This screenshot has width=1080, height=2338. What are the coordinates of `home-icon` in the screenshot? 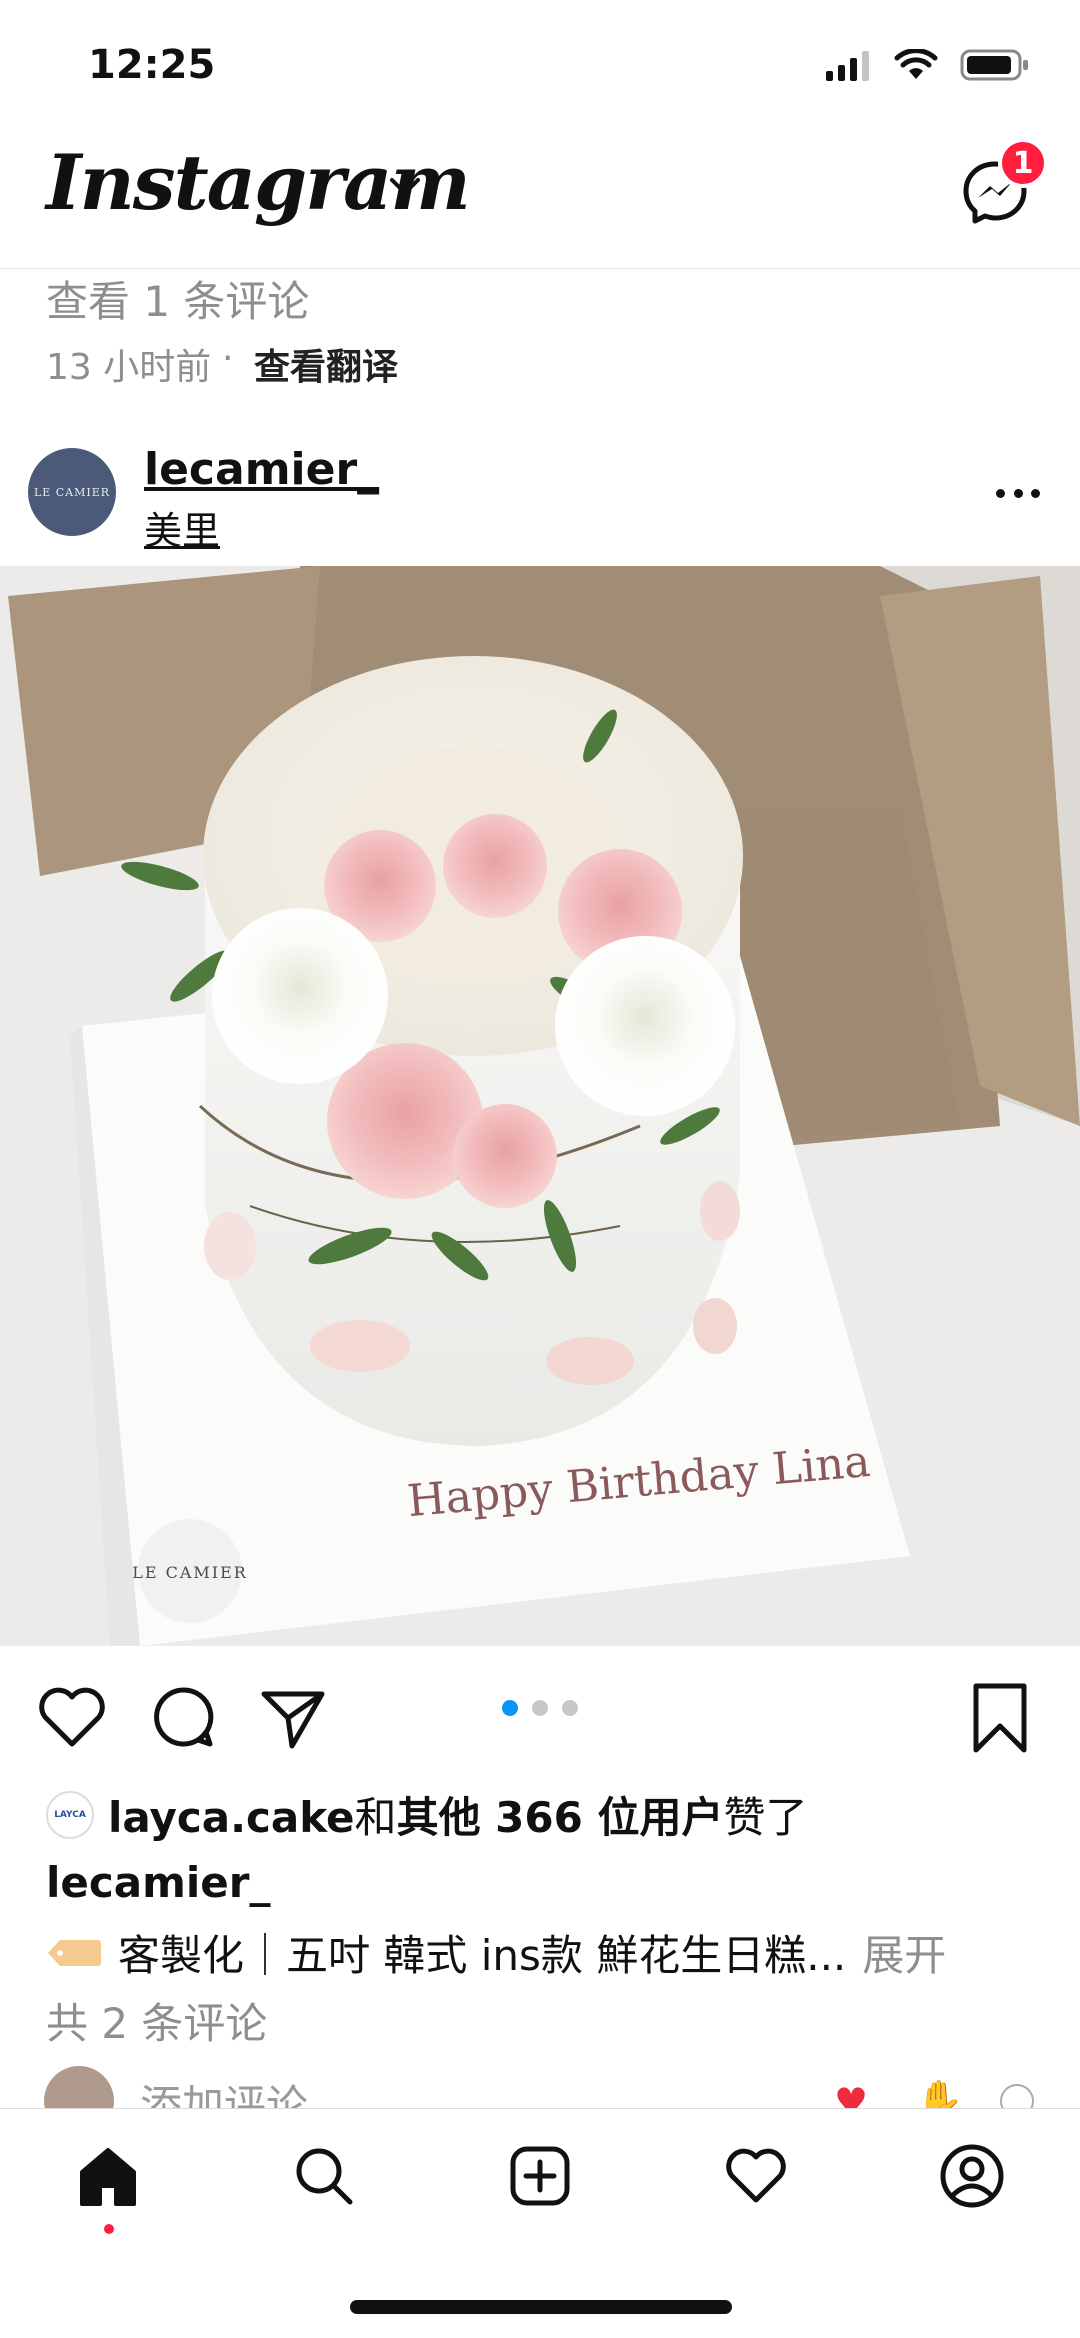 It's located at (108, 2177).